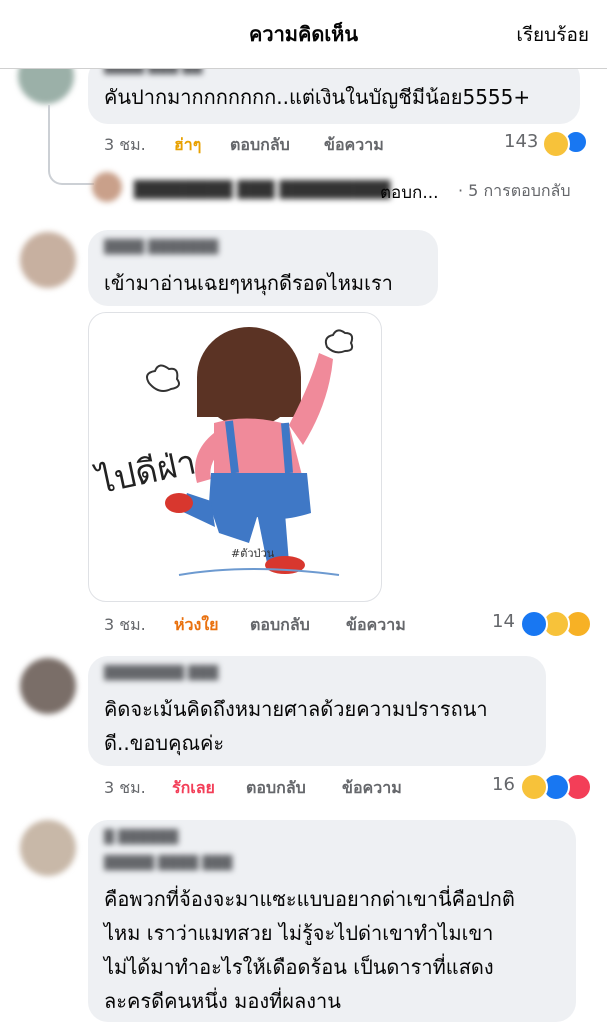  I want to click on comment-text: เข้ามาอ่านเฉยๆหนุกดีรอดไหมเรา, so click(248, 283).